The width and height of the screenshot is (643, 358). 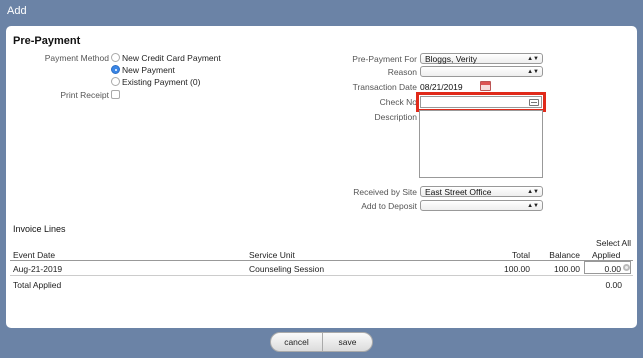 What do you see at coordinates (171, 58) in the screenshot?
I see `radio-new-credit-card-payment-label: New Credit Card Payment` at bounding box center [171, 58].